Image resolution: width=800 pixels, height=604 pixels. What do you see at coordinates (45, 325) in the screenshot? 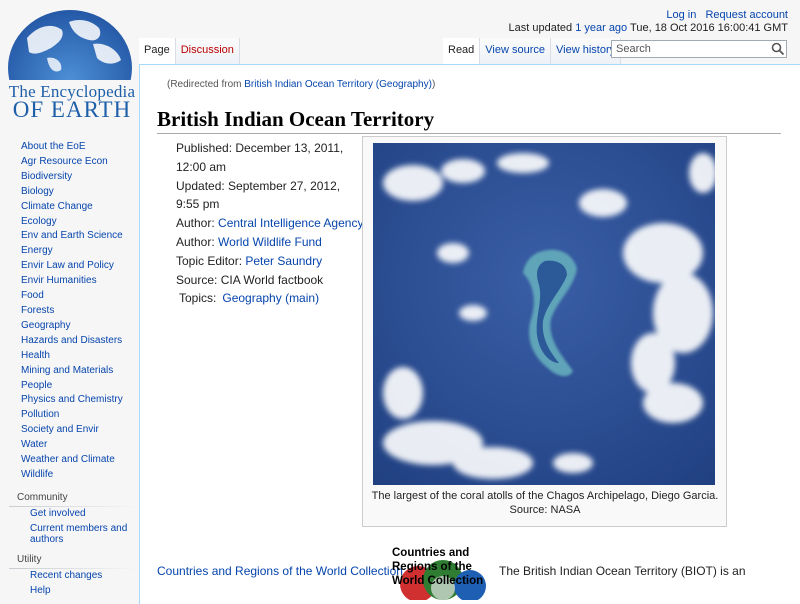
I see `sidebar-link: Geography` at bounding box center [45, 325].